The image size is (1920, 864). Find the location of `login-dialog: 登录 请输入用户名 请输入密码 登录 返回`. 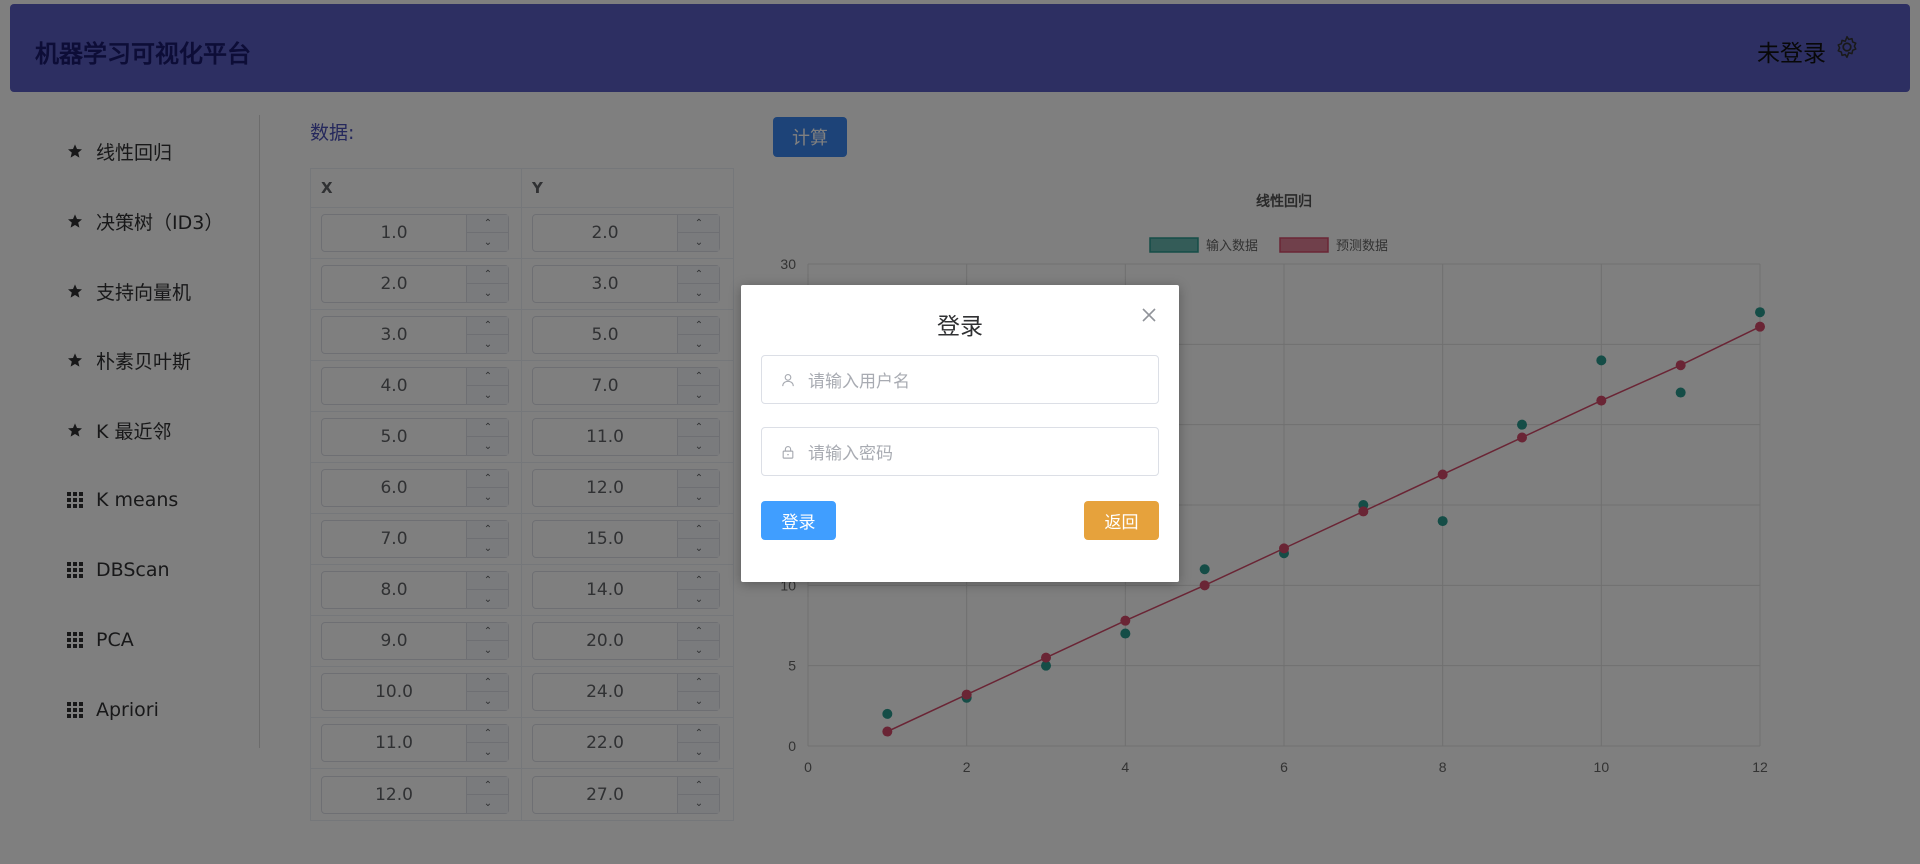

login-dialog: 登录 请输入用户名 请输入密码 登录 返回 is located at coordinates (960, 433).